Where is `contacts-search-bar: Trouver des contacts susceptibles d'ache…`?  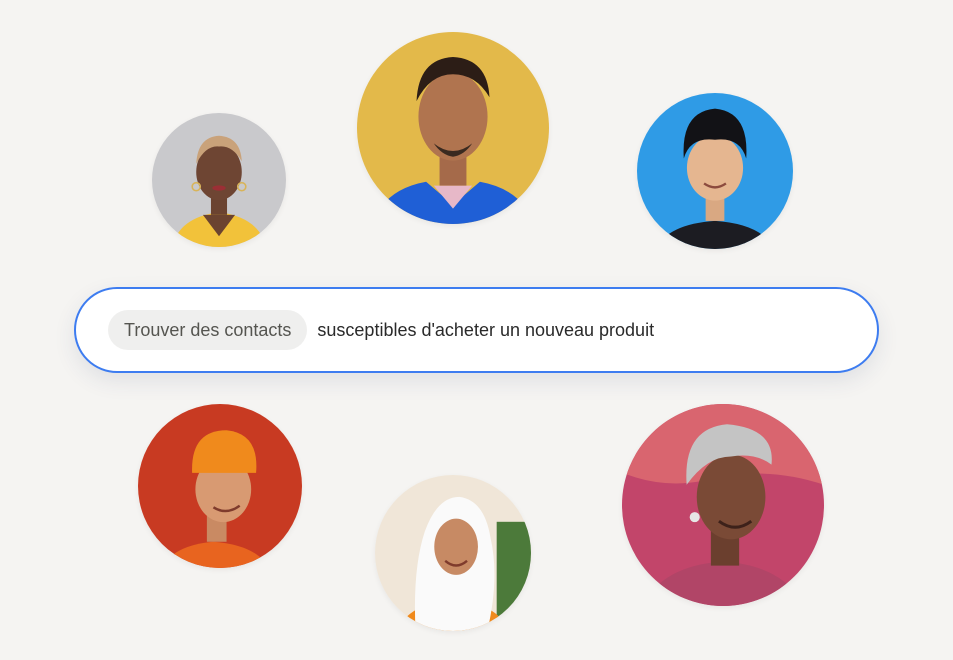 contacts-search-bar: Trouver des contacts susceptibles d'ache… is located at coordinates (476, 330).